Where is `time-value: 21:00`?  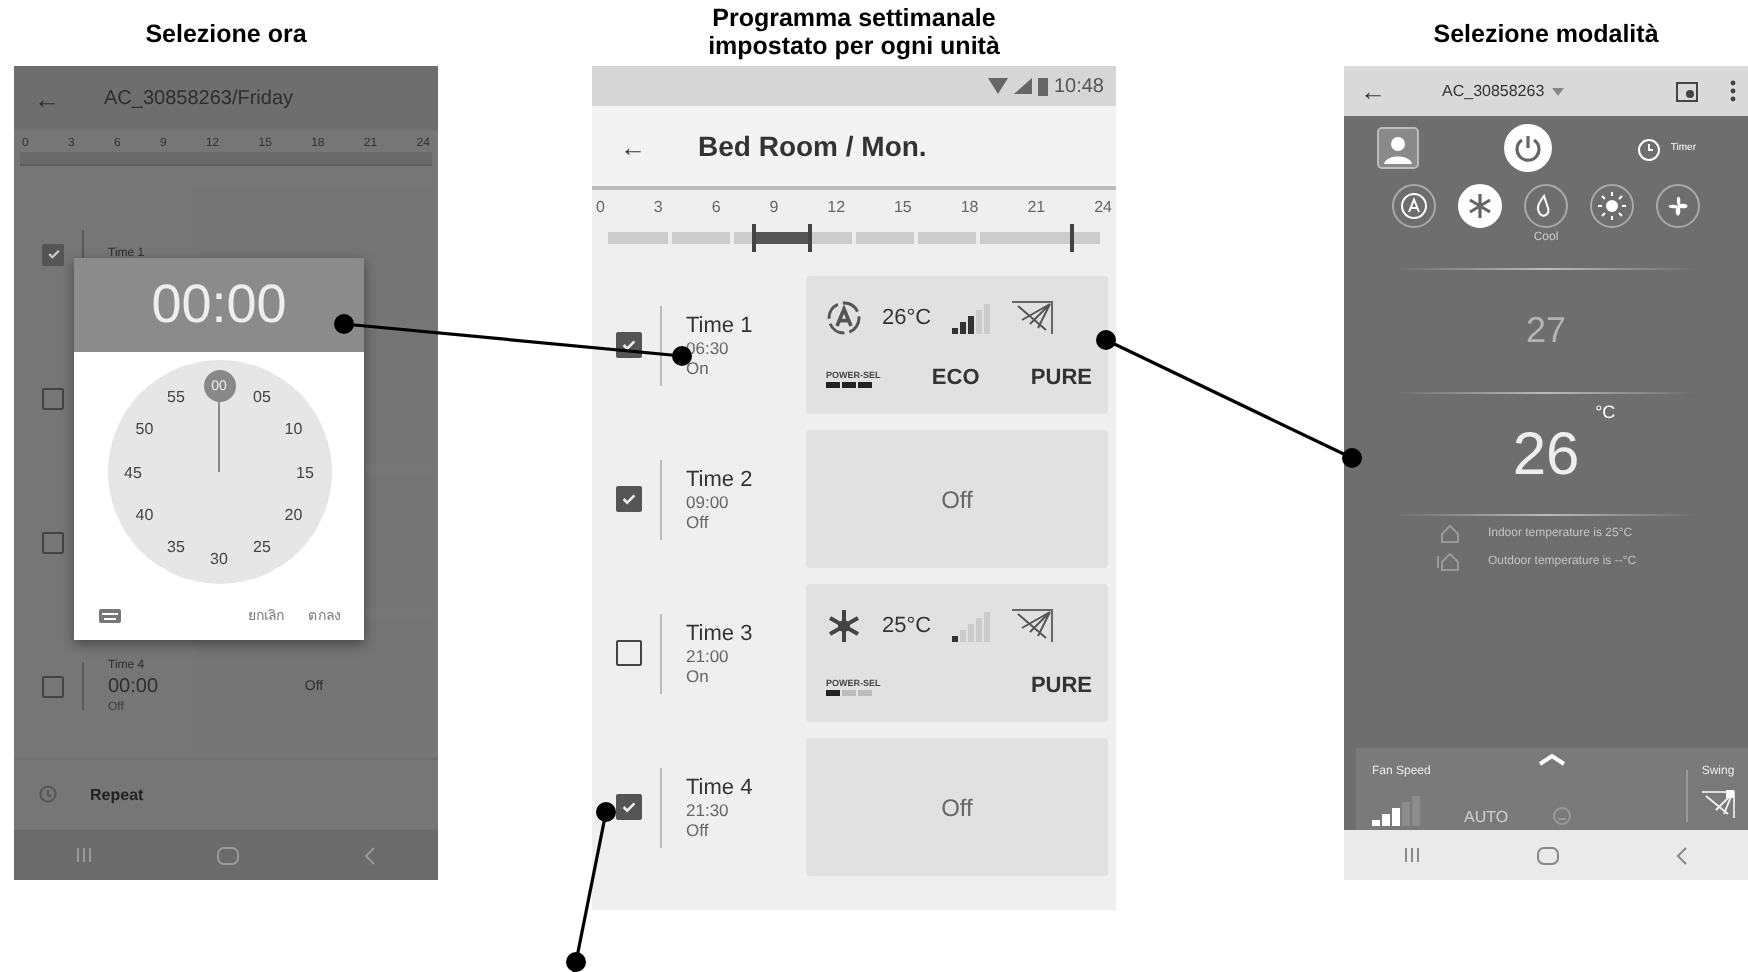
time-value: 21:00 is located at coordinates (708, 655).